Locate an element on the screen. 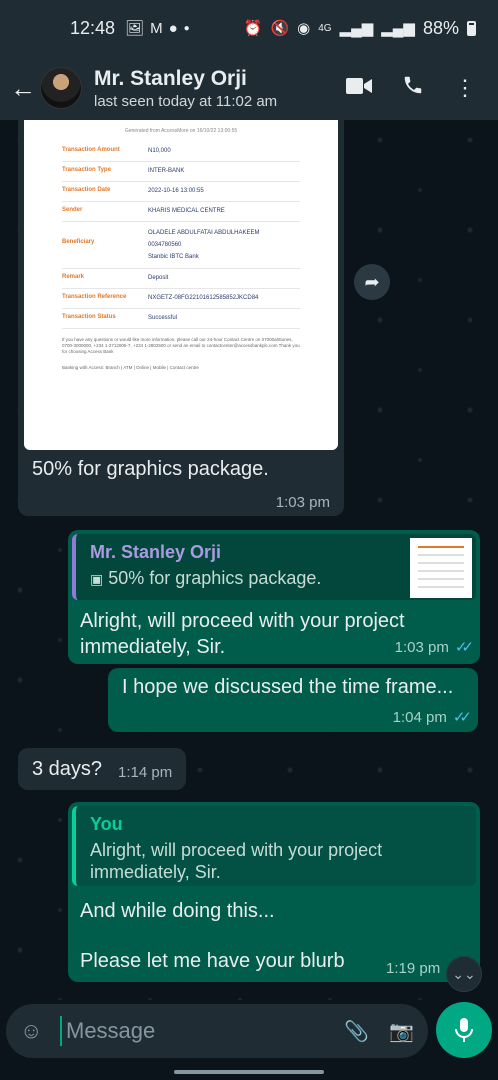  message-text-line: Please let me have your blurb is located at coordinates (212, 961).